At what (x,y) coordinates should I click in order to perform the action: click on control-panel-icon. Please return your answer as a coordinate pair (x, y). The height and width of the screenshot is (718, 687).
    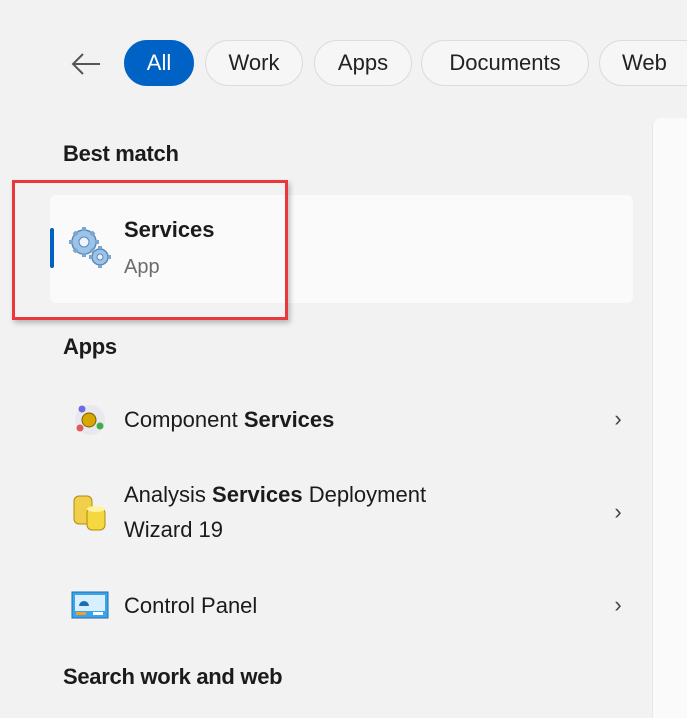
    Looking at the image, I should click on (90, 605).